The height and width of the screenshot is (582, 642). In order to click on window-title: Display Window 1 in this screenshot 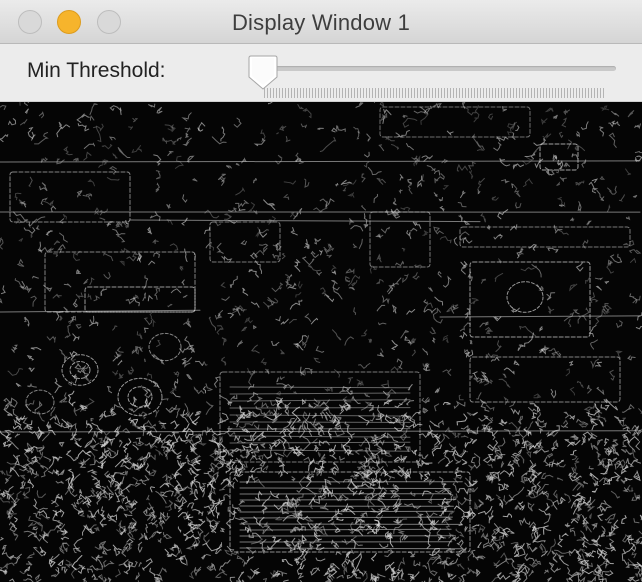, I will do `click(321, 22)`.